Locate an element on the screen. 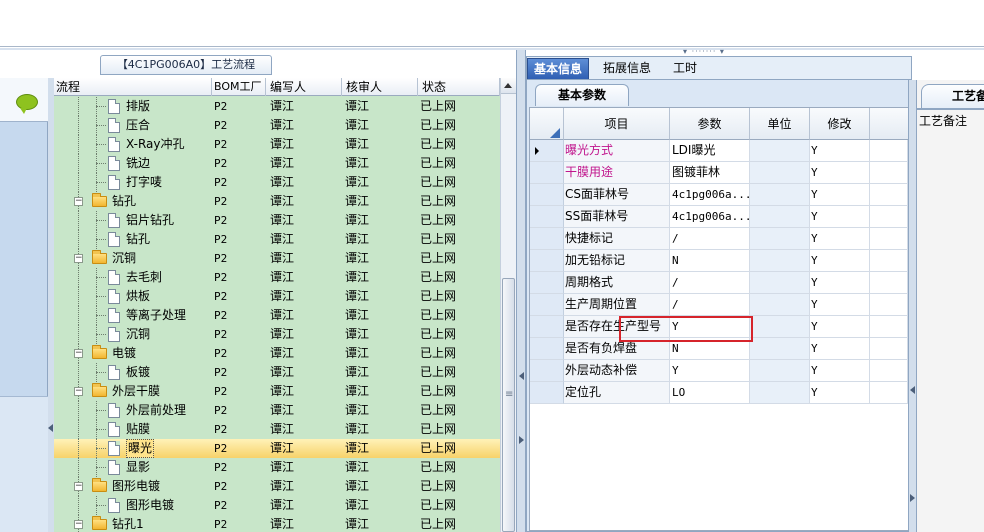 This screenshot has width=984, height=532. tab-extended-info: 拓展信息 is located at coordinates (627, 68).